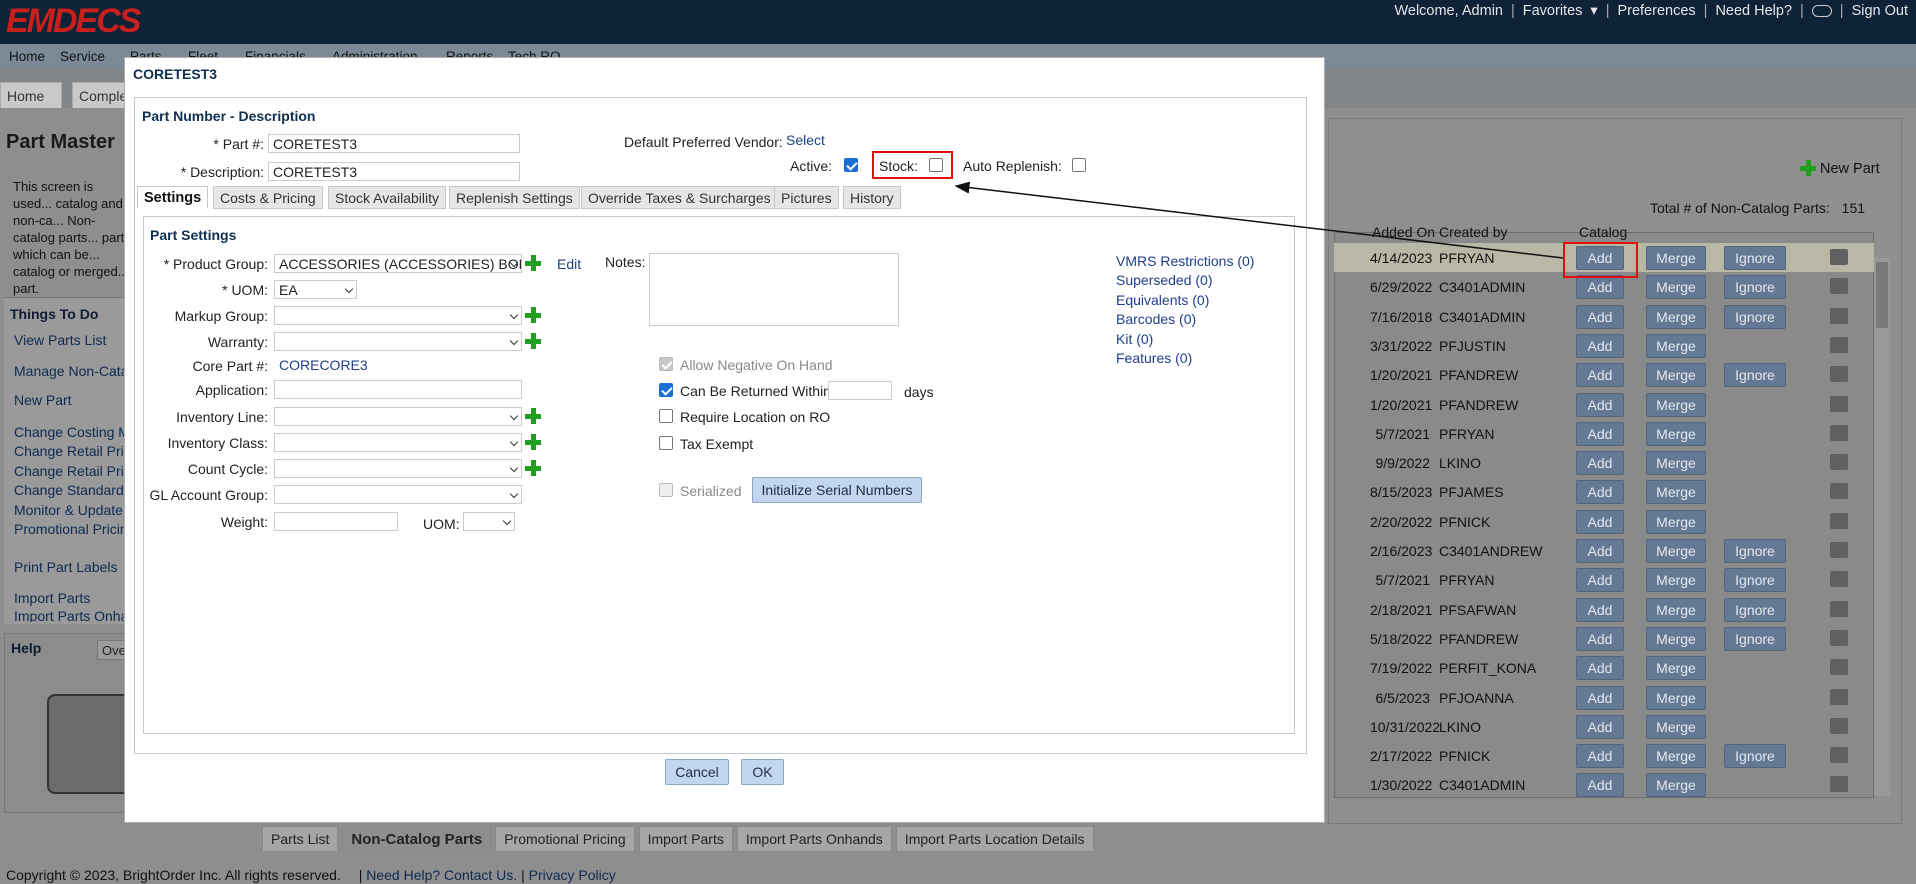 The image size is (1916, 884). I want to click on annotation-arrow, so click(1259, 220).